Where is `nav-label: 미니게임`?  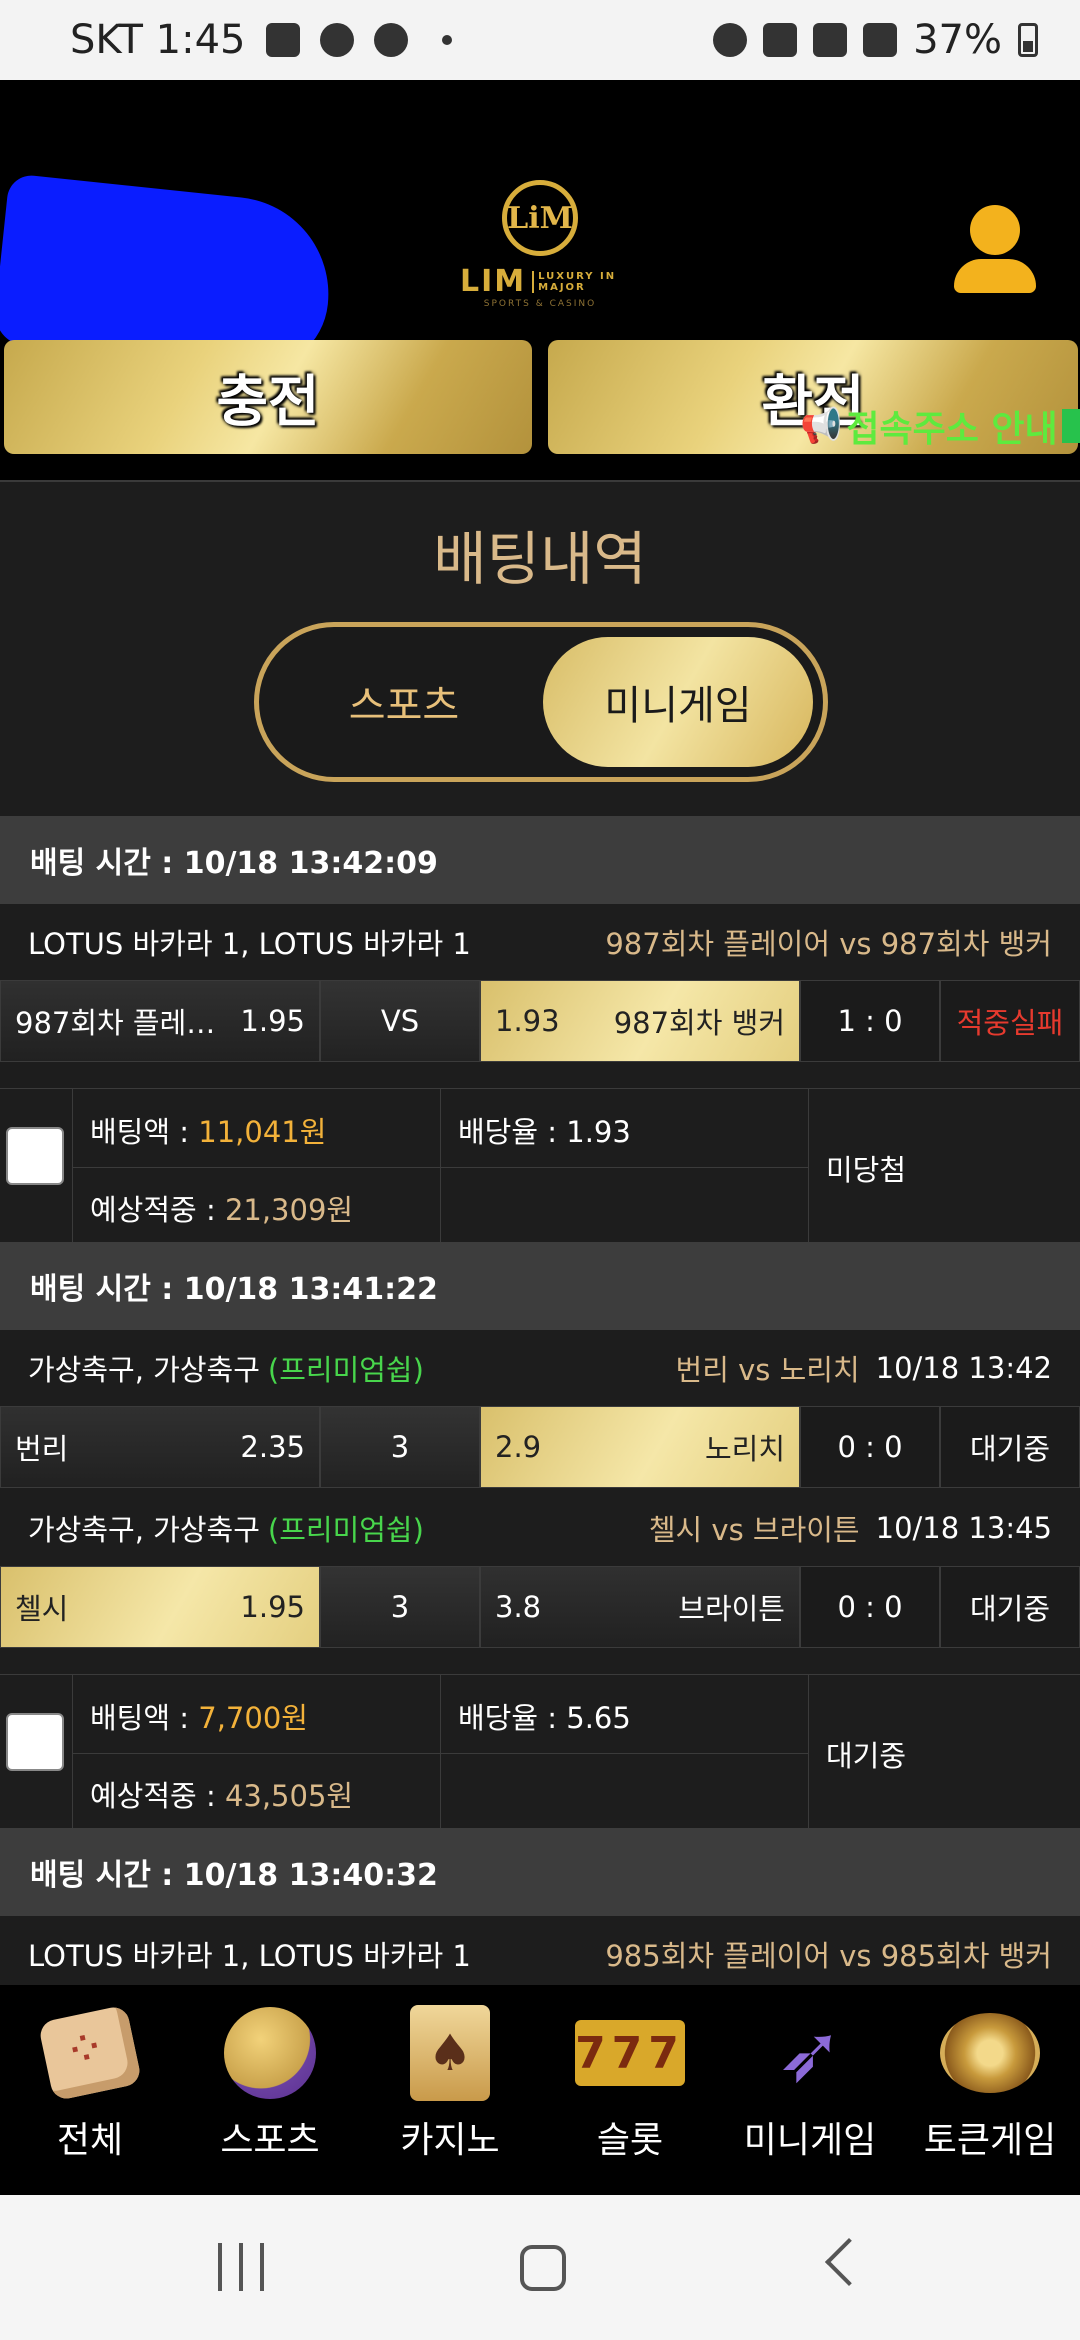
nav-label: 미니게임 is located at coordinates (810, 2140).